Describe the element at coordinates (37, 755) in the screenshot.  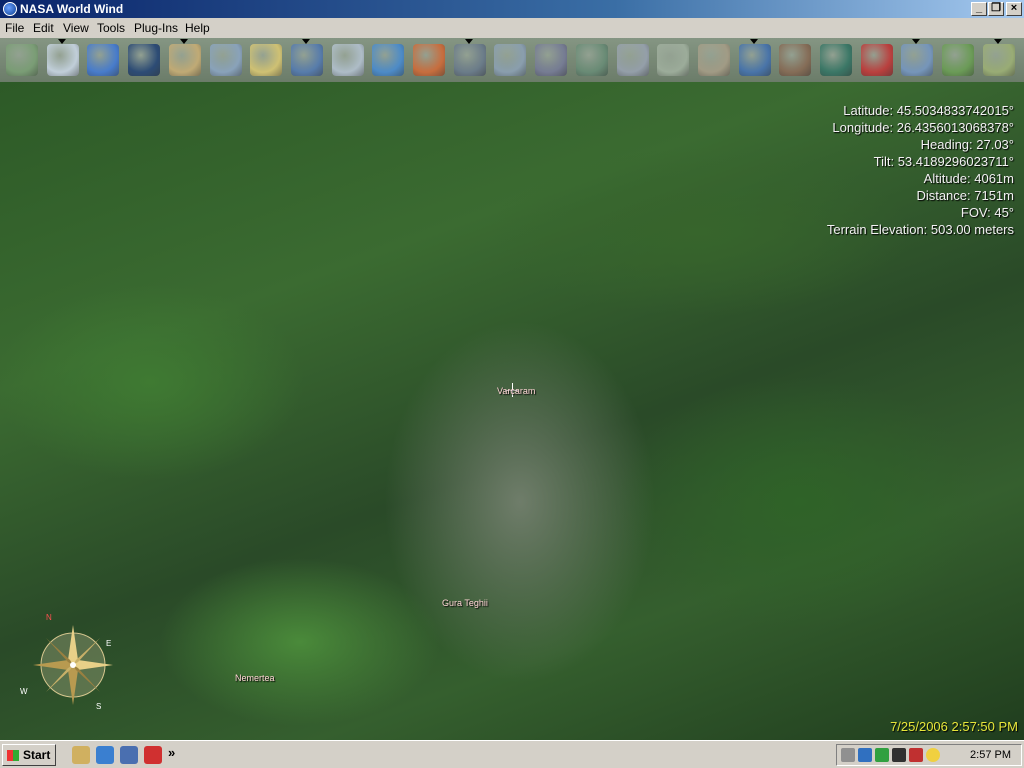
I see `start-label: Start` at that location.